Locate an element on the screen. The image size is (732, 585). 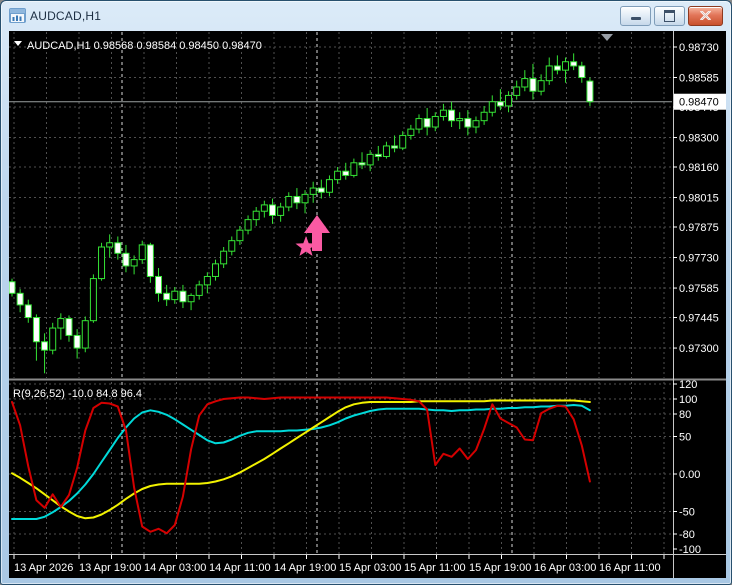
price-axis-label: 0.97875 is located at coordinates (699, 228).